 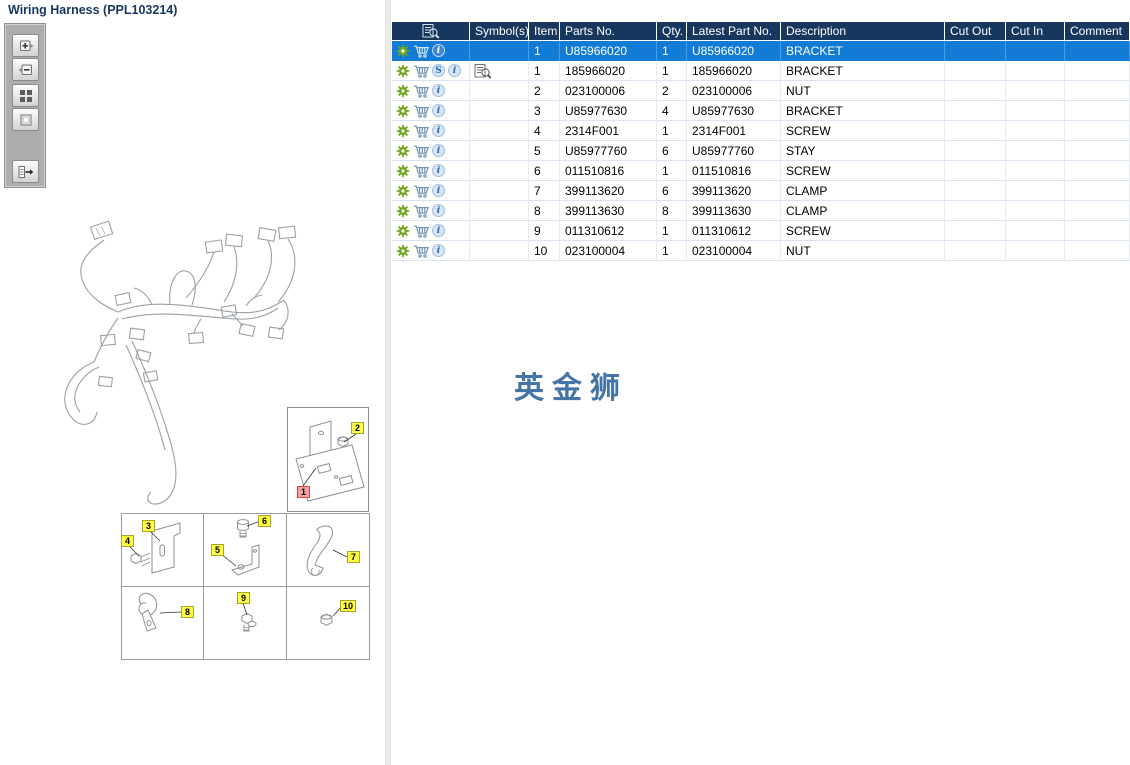 What do you see at coordinates (483, 71) in the screenshot?
I see `symbol-book-icon` at bounding box center [483, 71].